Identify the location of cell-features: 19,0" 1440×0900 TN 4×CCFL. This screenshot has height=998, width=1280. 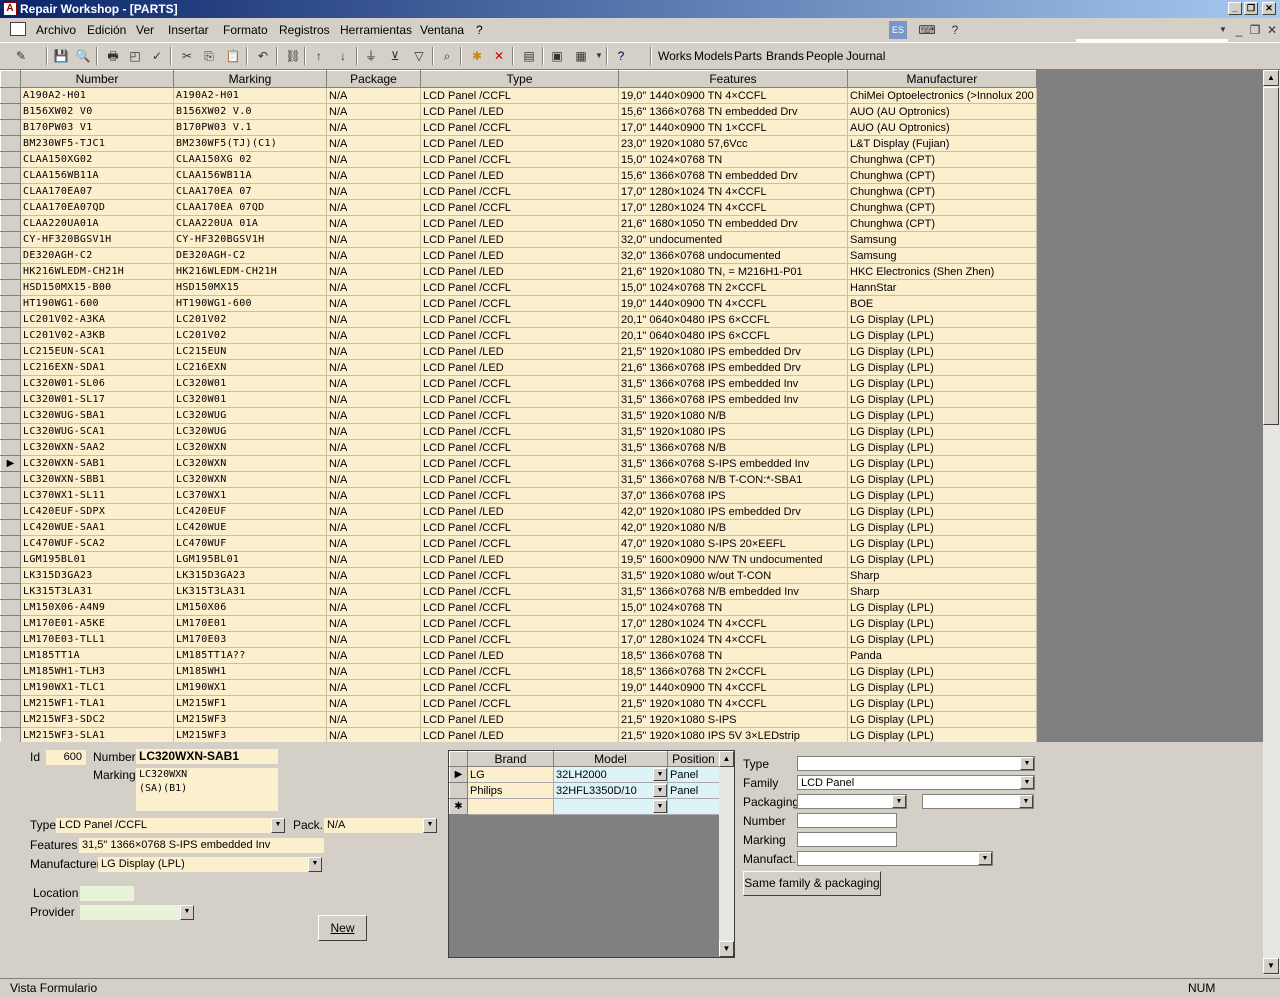
(733, 303).